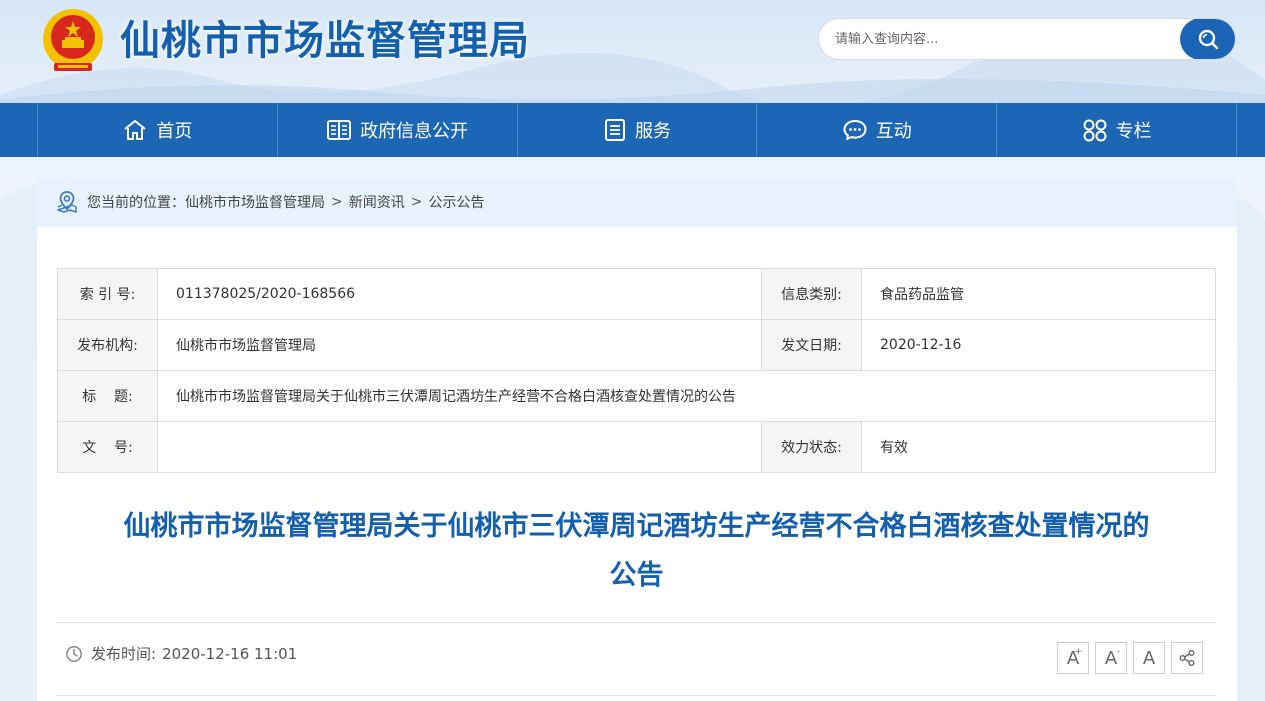 Image resolution: width=1265 pixels, height=701 pixels. Describe the element at coordinates (230, 653) in the screenshot. I see `publish-time: 2020-12-16 11:01` at that location.